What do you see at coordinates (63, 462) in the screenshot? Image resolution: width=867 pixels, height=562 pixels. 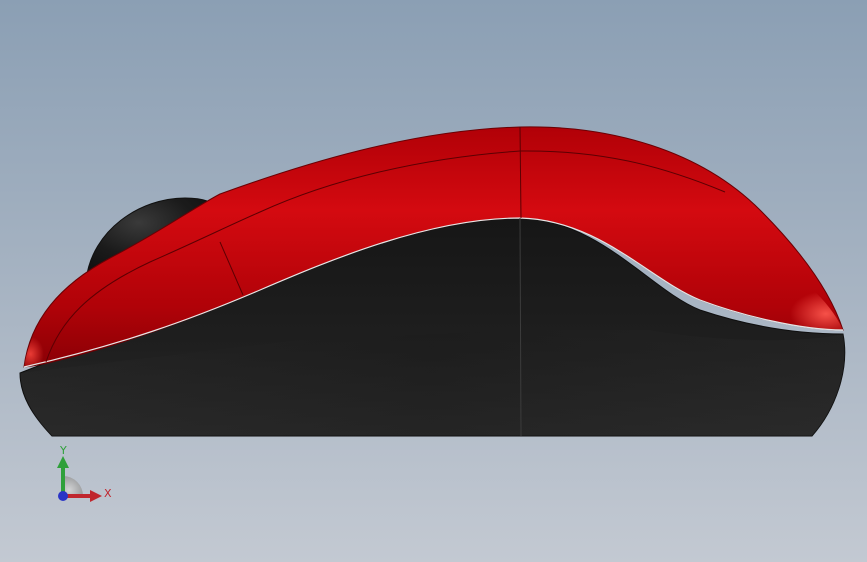 I see `y-axis-arrow-icon` at bounding box center [63, 462].